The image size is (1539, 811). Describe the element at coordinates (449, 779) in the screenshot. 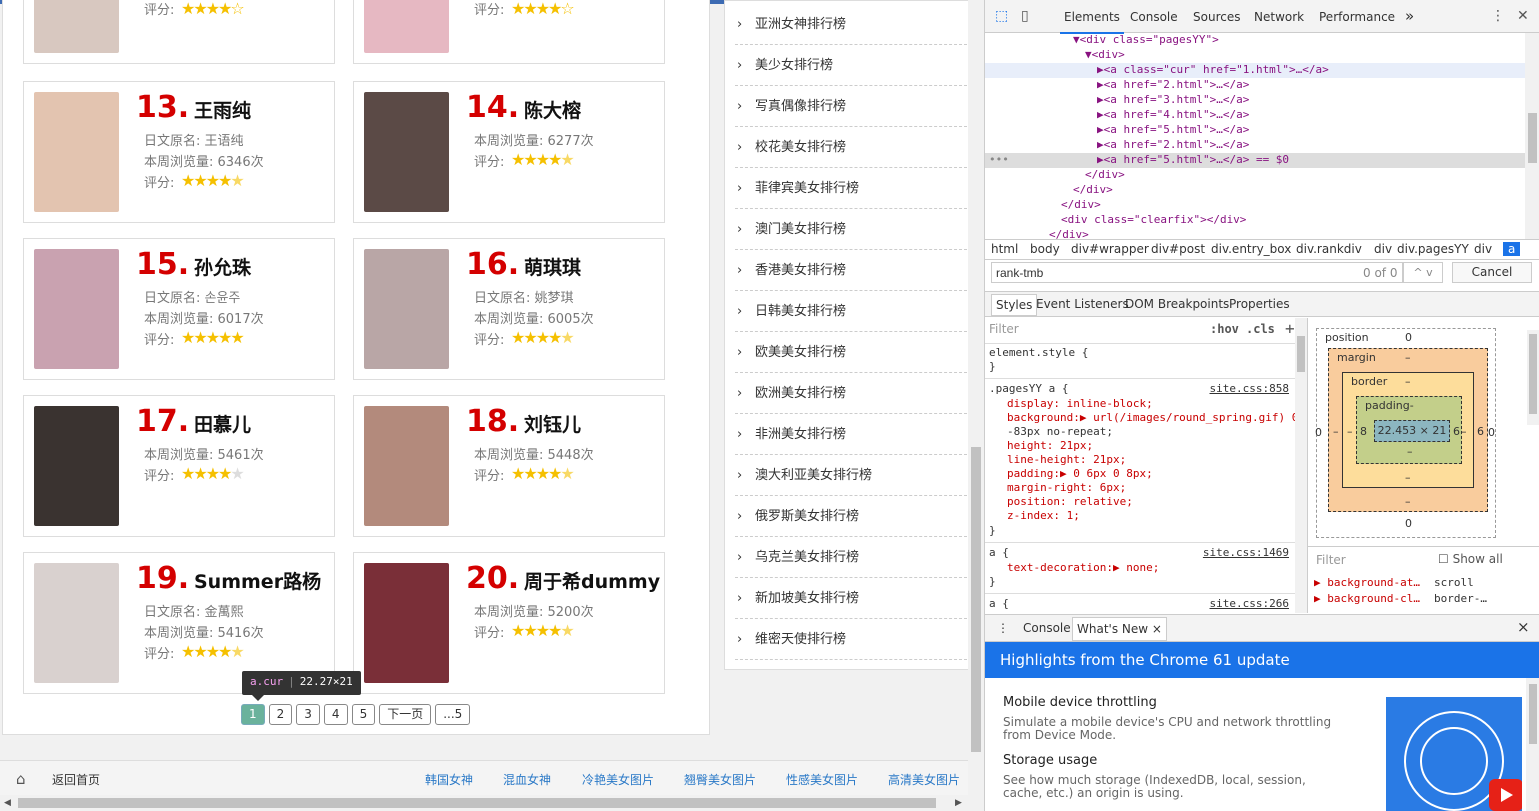

I see `footer-link: 韩国女神` at that location.